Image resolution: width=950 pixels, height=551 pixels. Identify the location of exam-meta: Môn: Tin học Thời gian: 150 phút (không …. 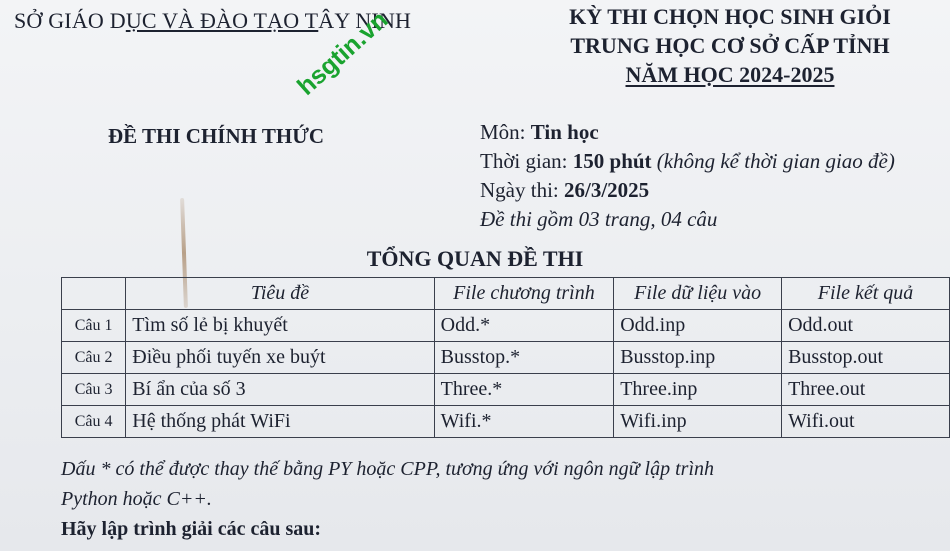
(687, 176).